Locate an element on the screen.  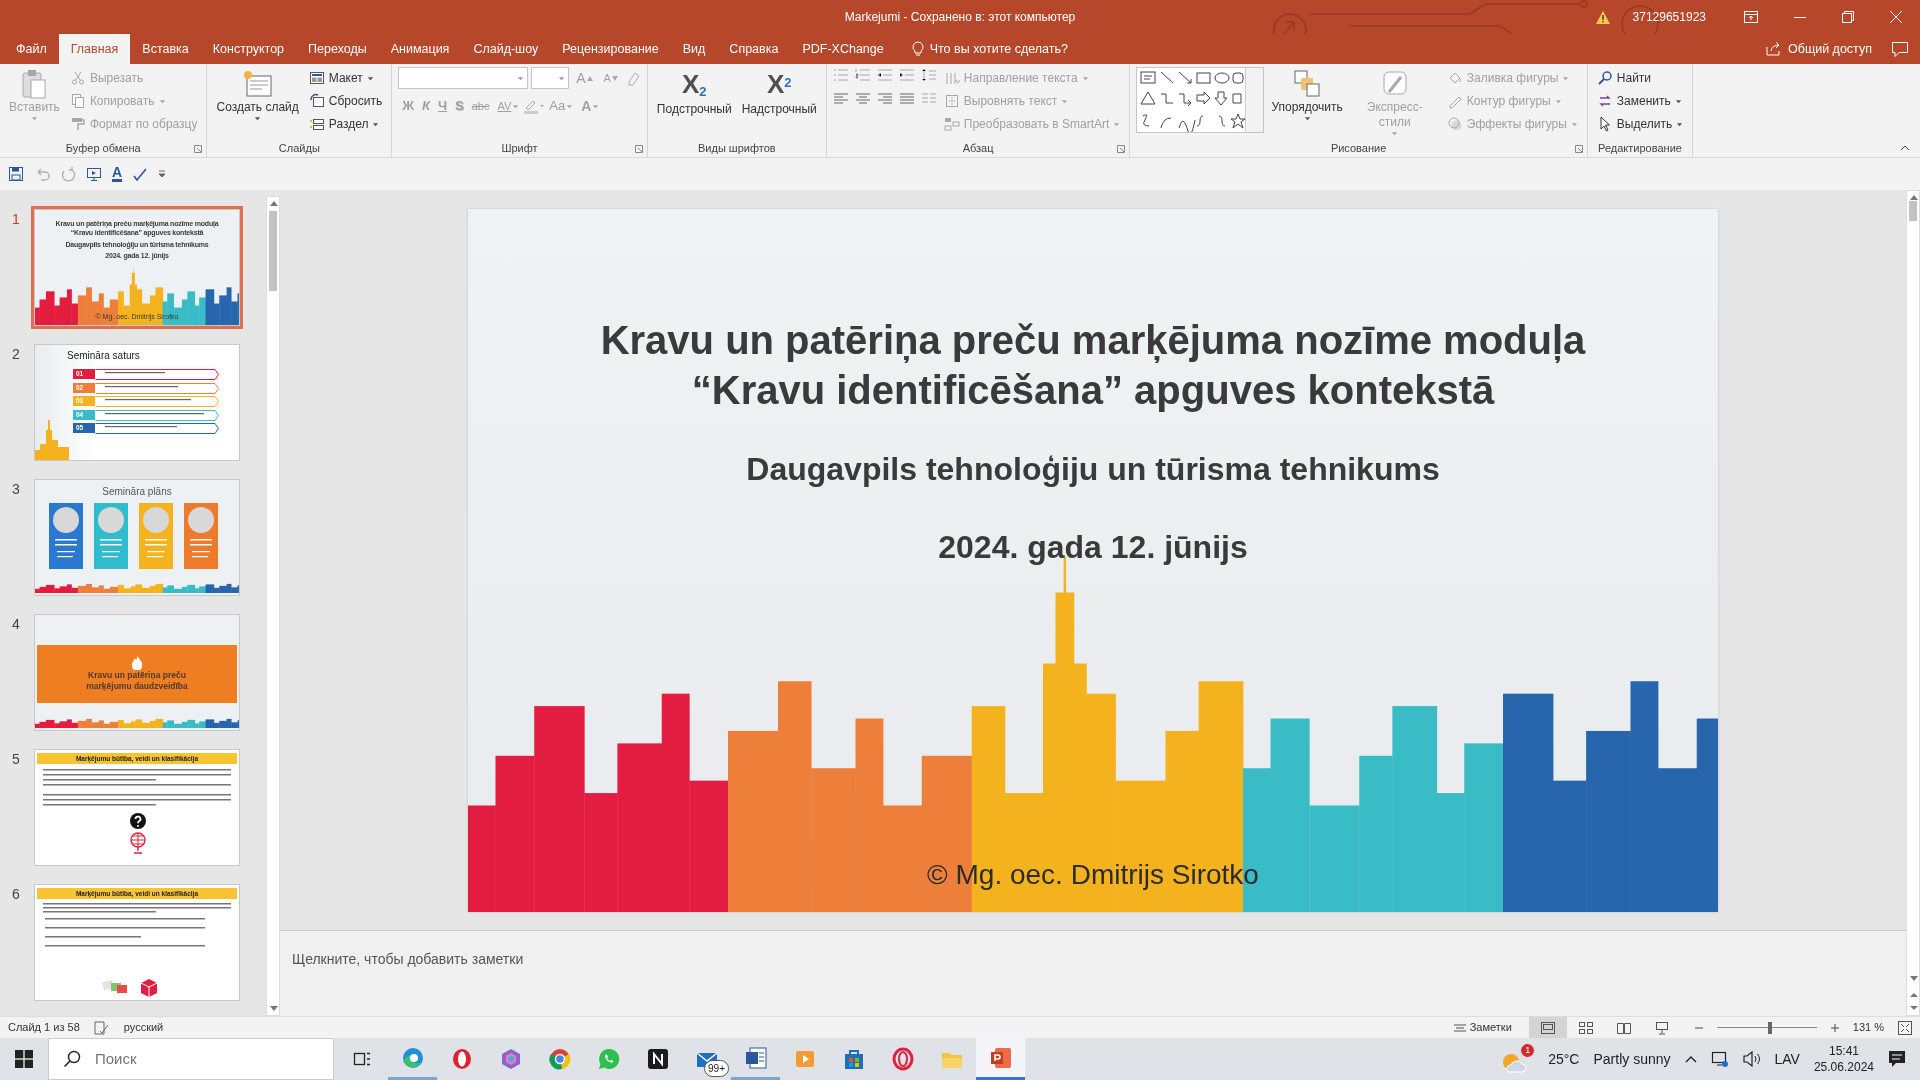
tell-me-search: Что вы хотите сделать? is located at coordinates (998, 49).